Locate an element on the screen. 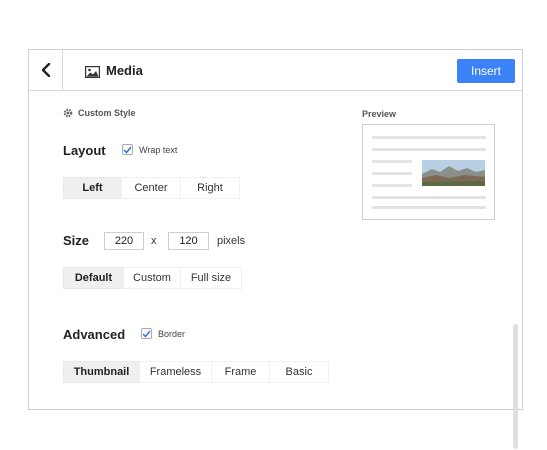 Image resolution: width=547 pixels, height=450 pixels. size-full-option: Full size is located at coordinates (211, 278).